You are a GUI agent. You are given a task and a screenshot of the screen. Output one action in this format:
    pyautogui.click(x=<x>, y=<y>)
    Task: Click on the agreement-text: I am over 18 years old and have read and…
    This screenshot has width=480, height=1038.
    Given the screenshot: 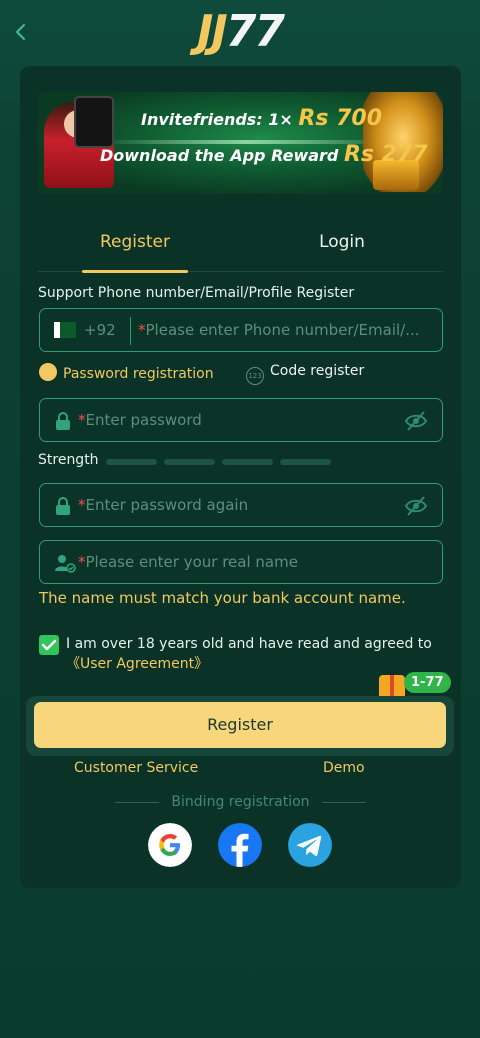 What is the action you would take?
    pyautogui.click(x=255, y=654)
    